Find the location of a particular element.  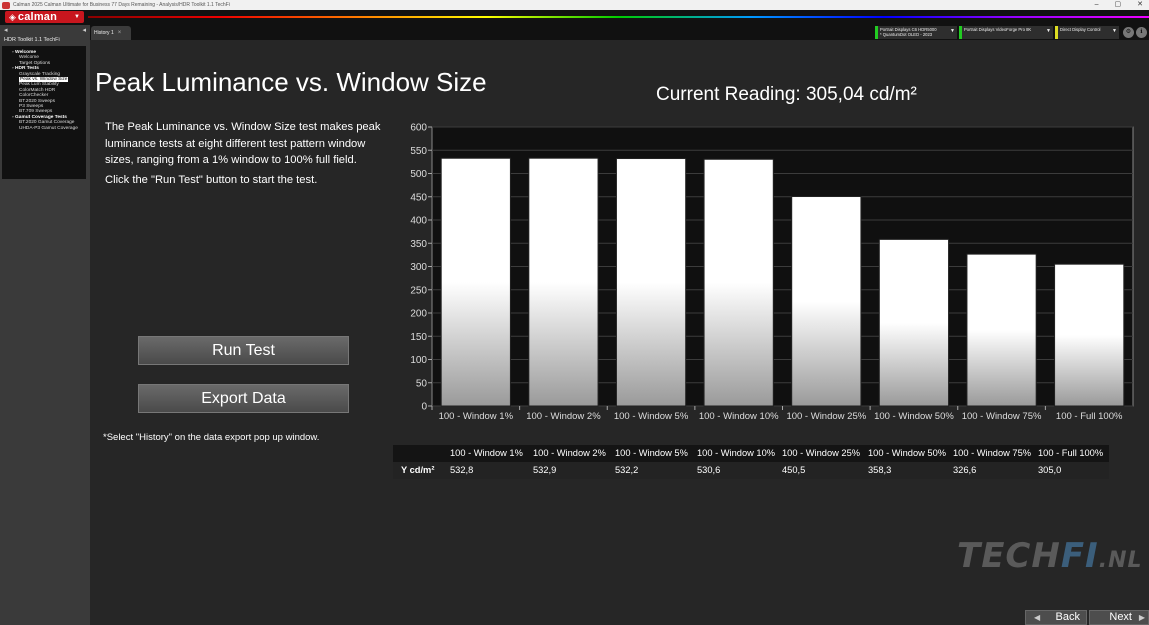

calman-logo-icon: ◈ is located at coordinates (12, 16).